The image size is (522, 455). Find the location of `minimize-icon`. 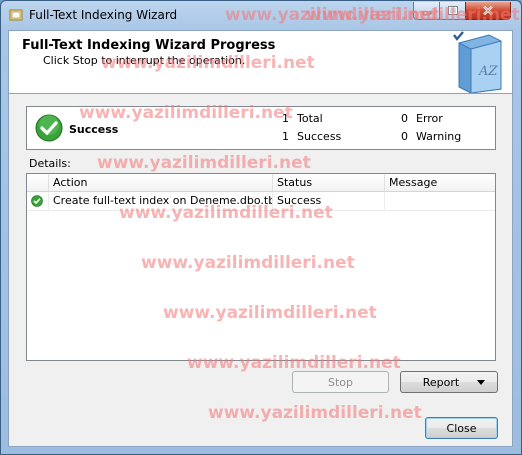

minimize-icon is located at coordinates (426, 12).